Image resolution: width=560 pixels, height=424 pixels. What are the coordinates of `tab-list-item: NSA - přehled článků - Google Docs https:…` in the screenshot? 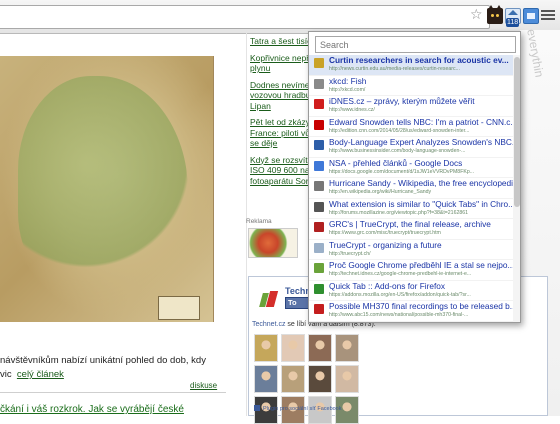 It's located at (414, 167).